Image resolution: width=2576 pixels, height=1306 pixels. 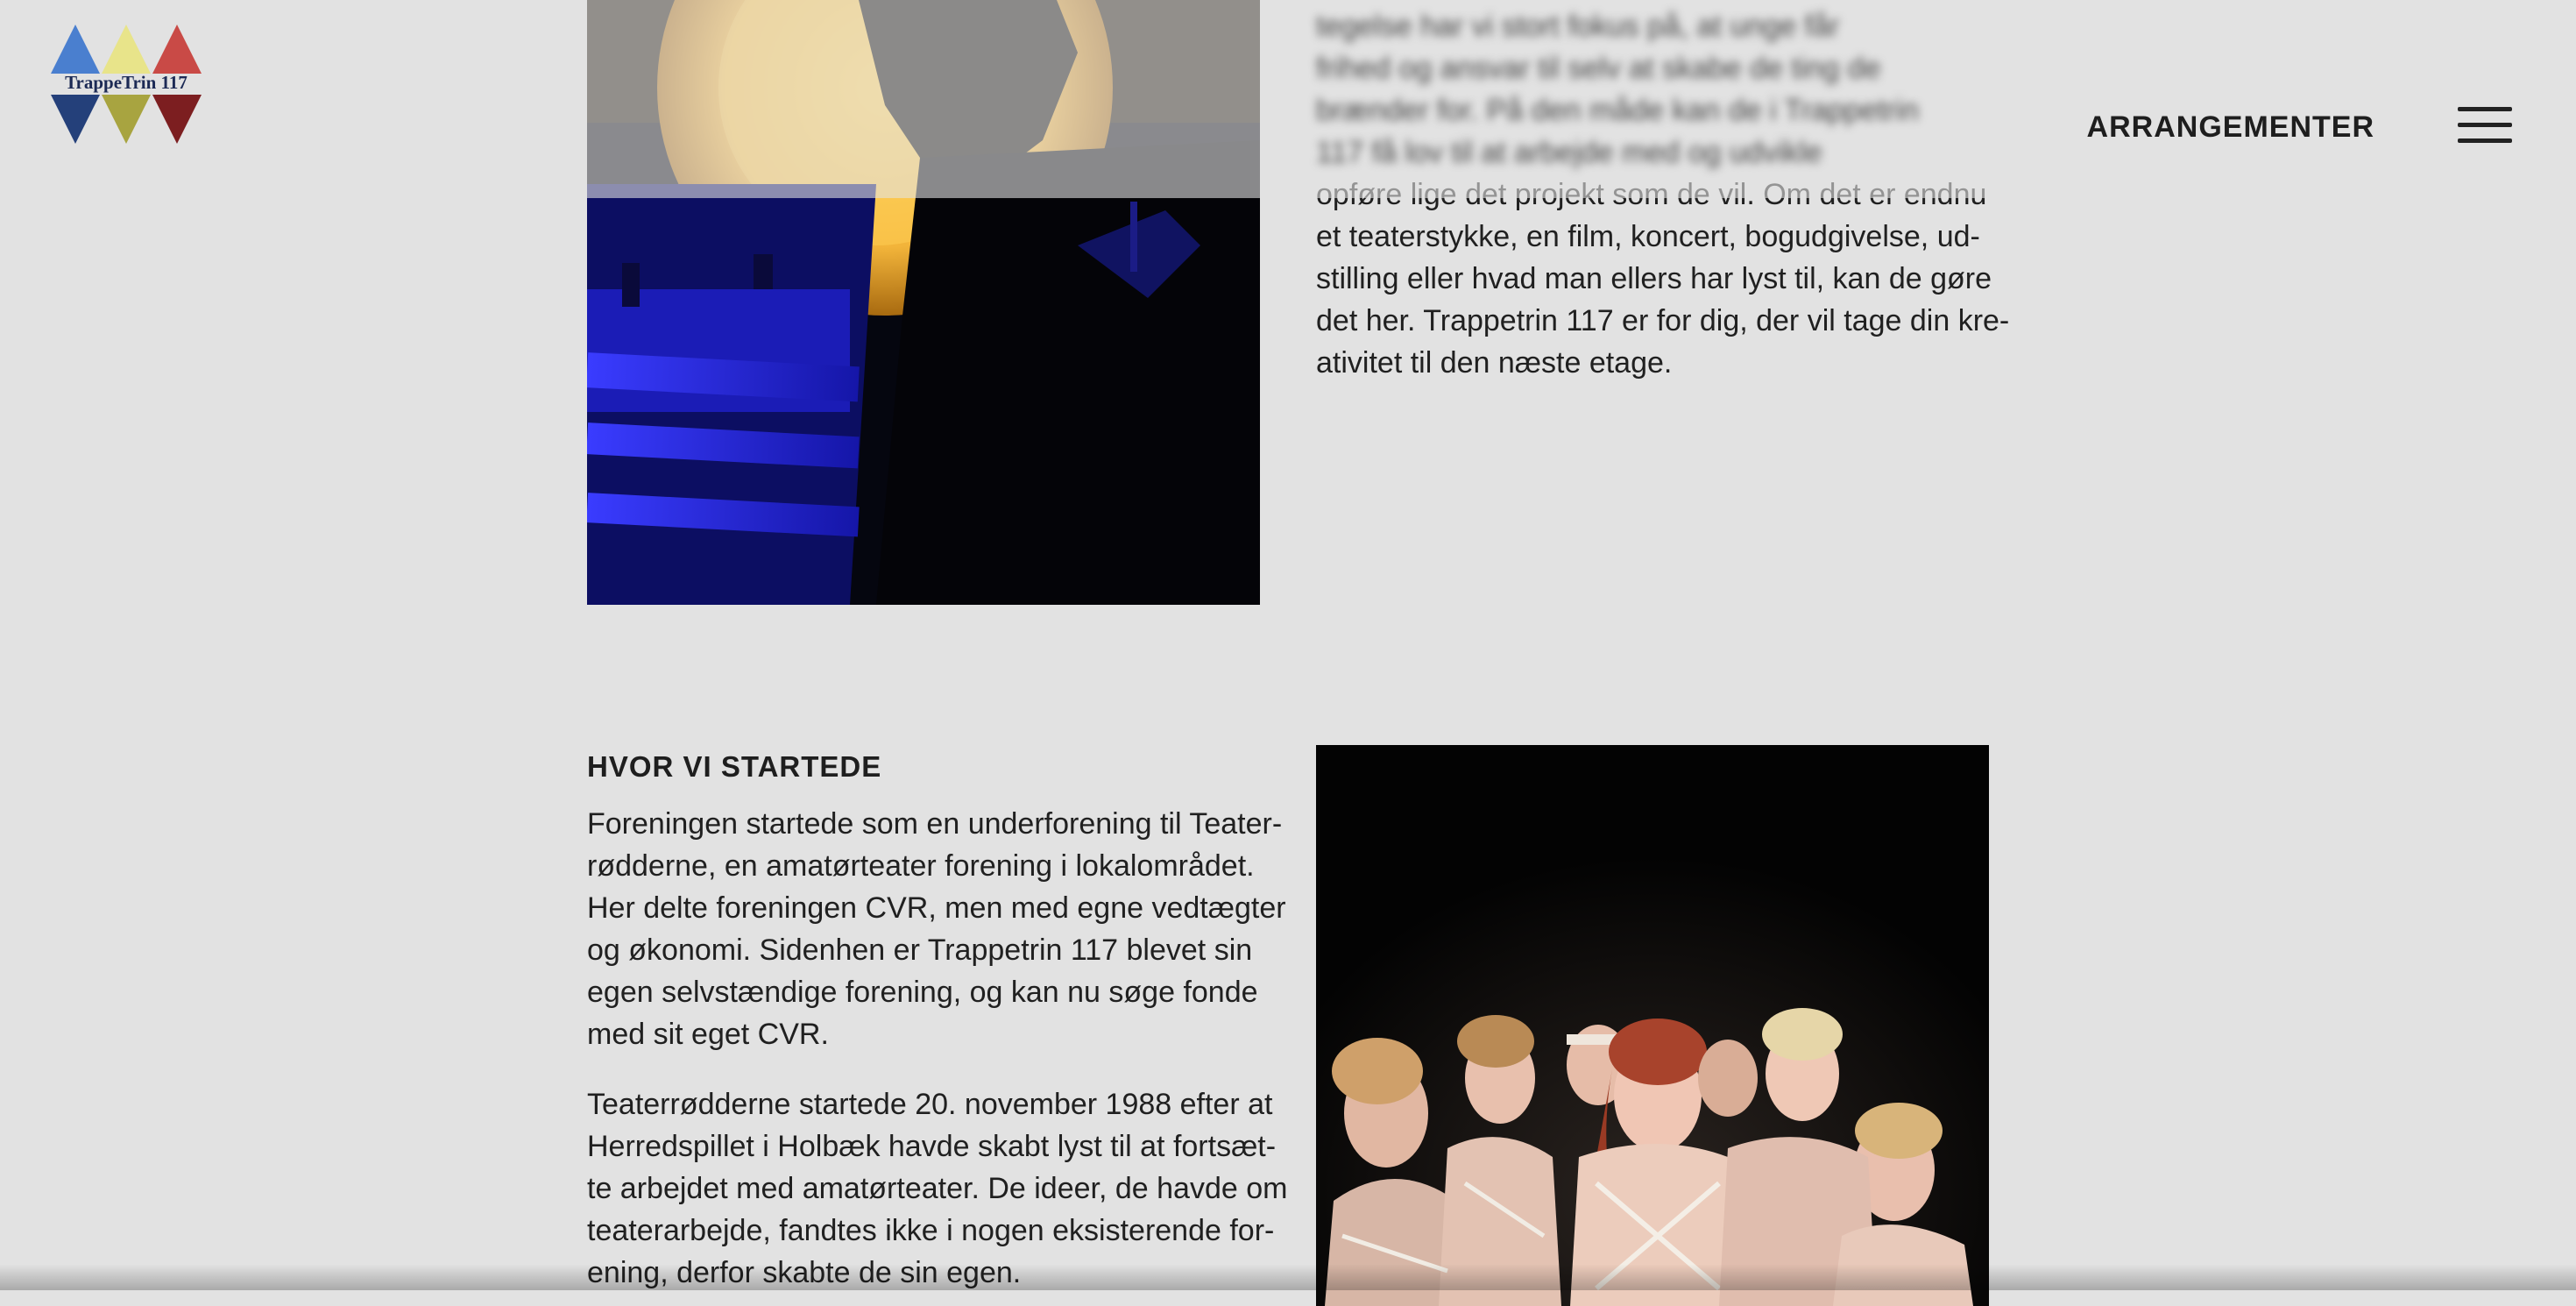 What do you see at coordinates (1494, 363) in the screenshot?
I see `intro-line: ativitet til den næste etage.` at bounding box center [1494, 363].